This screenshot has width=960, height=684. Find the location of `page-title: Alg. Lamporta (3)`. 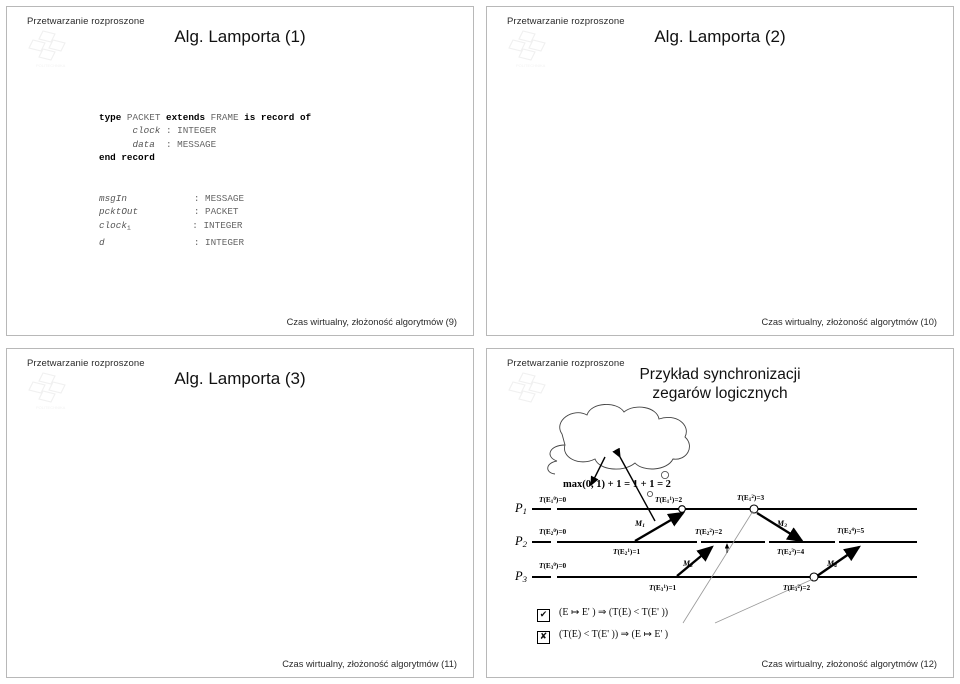

page-title: Alg. Lamporta (3) is located at coordinates (240, 378).